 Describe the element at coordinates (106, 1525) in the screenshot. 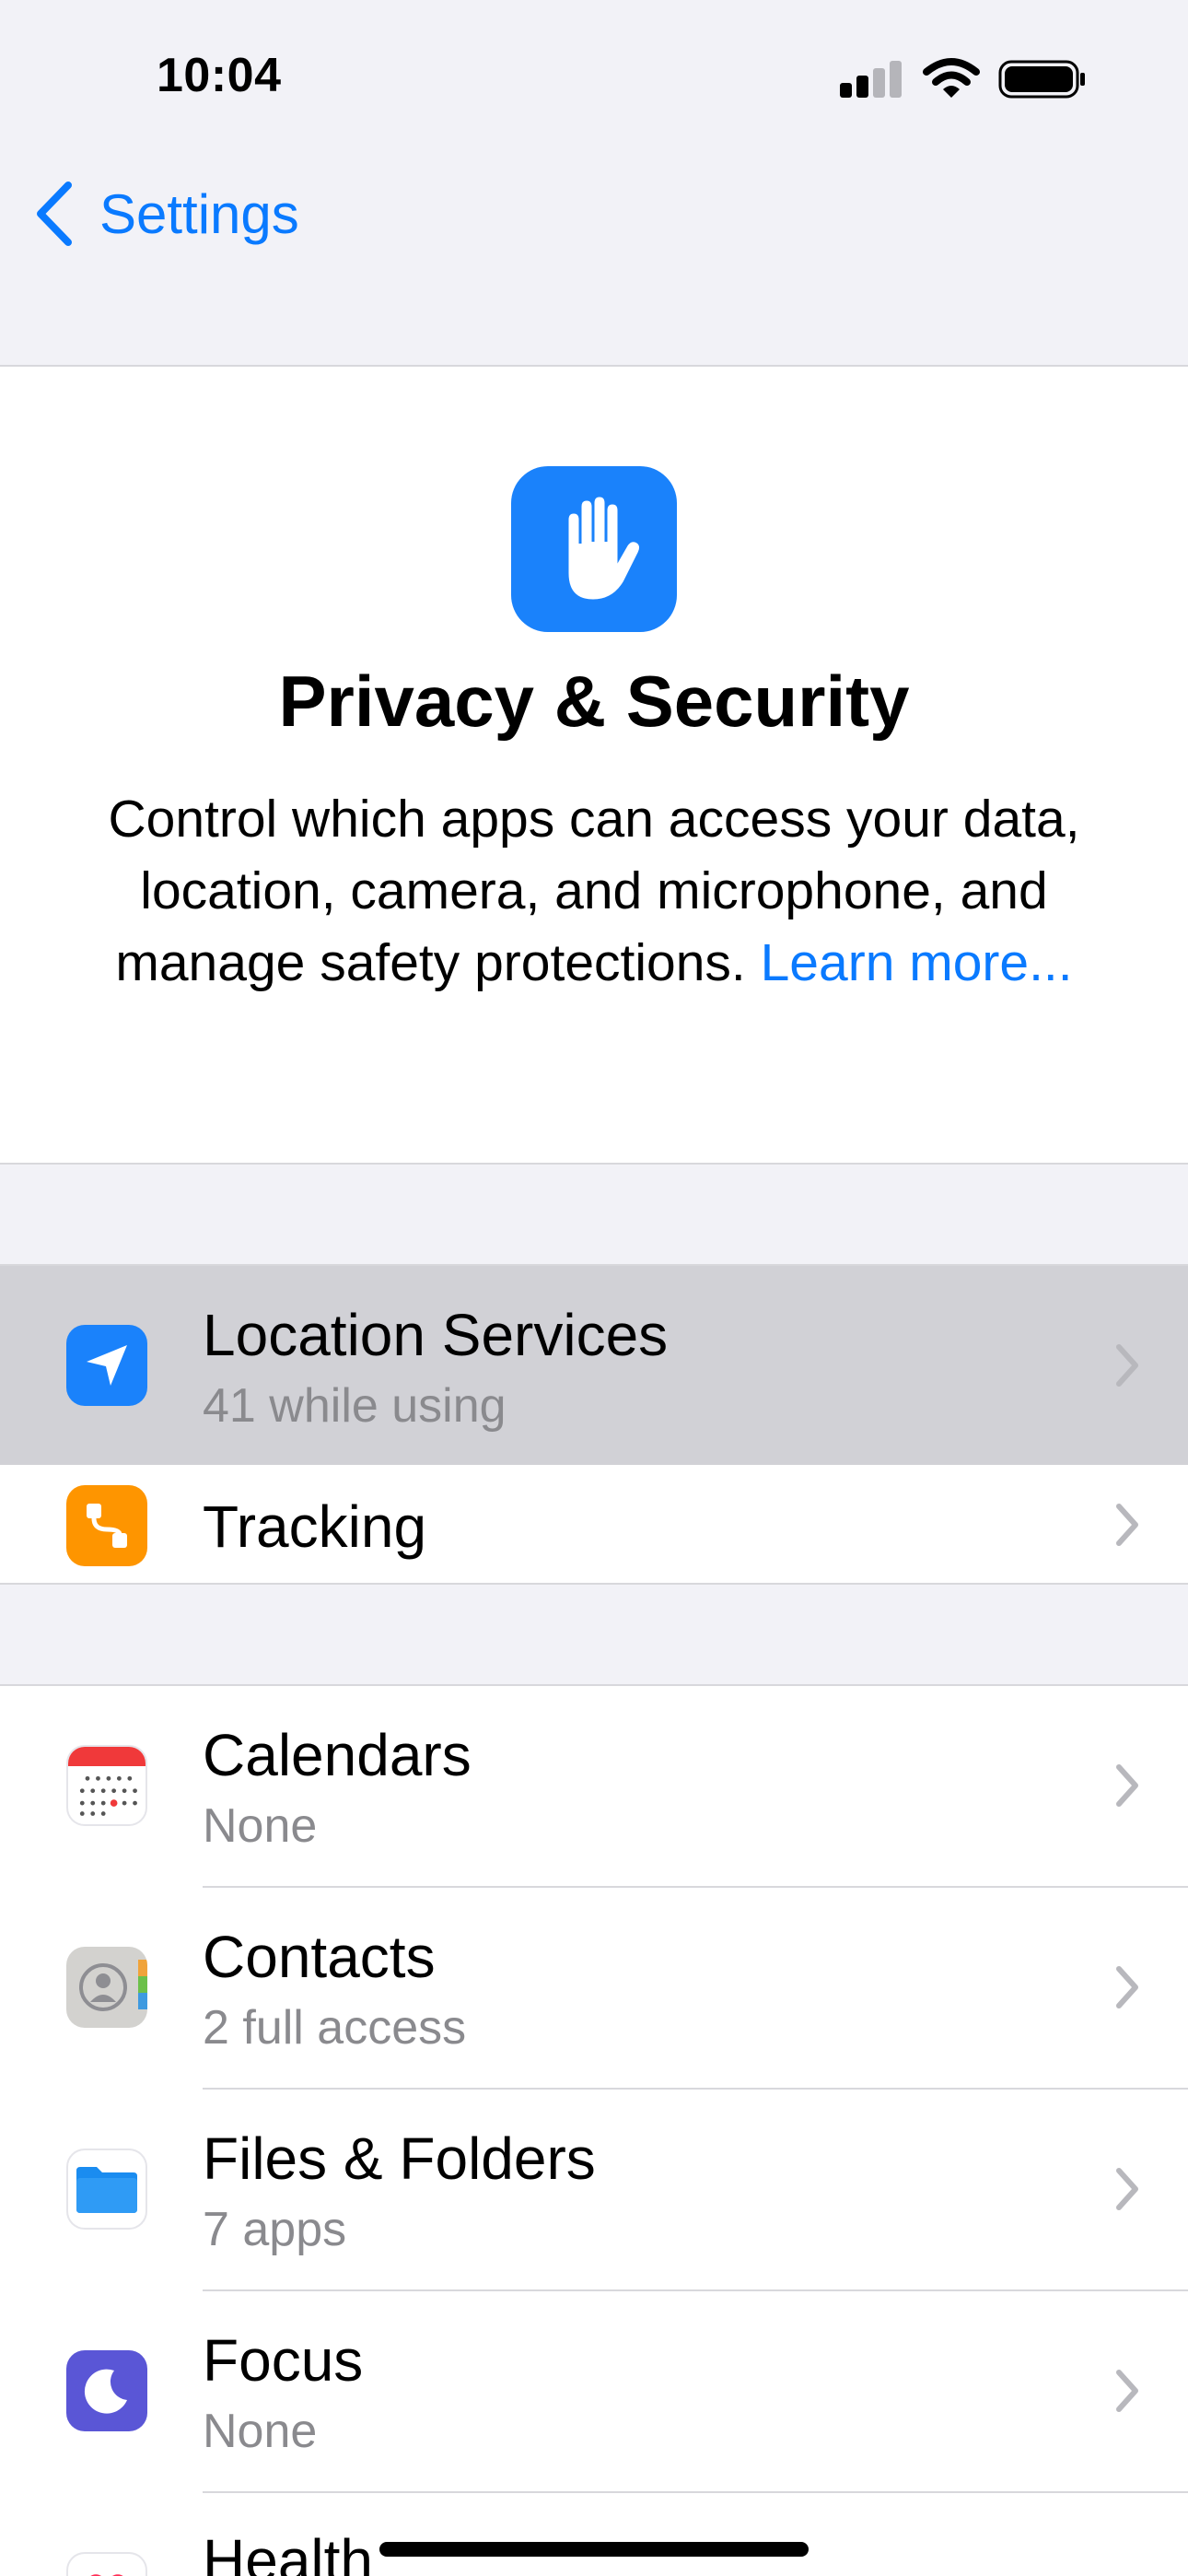

I see `tracking-icon` at that location.